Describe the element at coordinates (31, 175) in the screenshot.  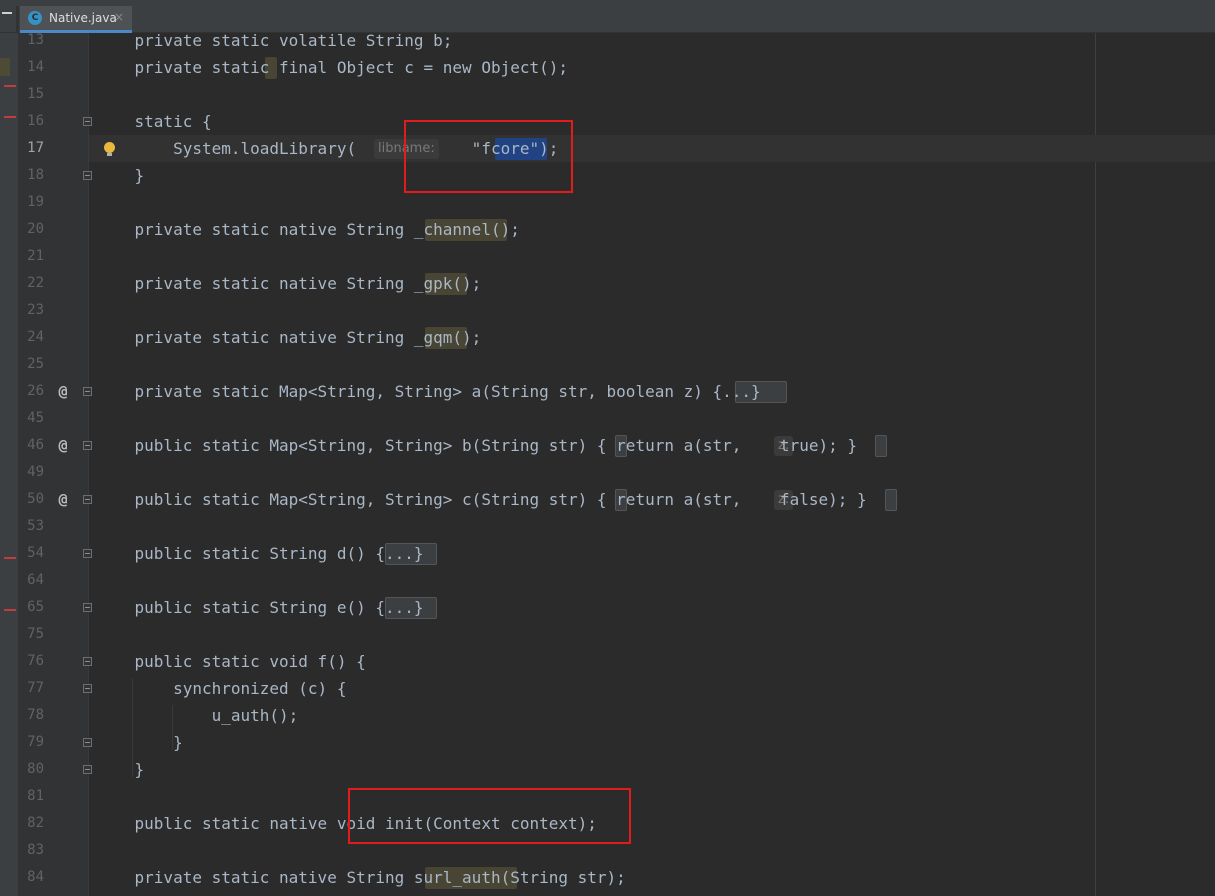
I see `line-number: 18` at that location.